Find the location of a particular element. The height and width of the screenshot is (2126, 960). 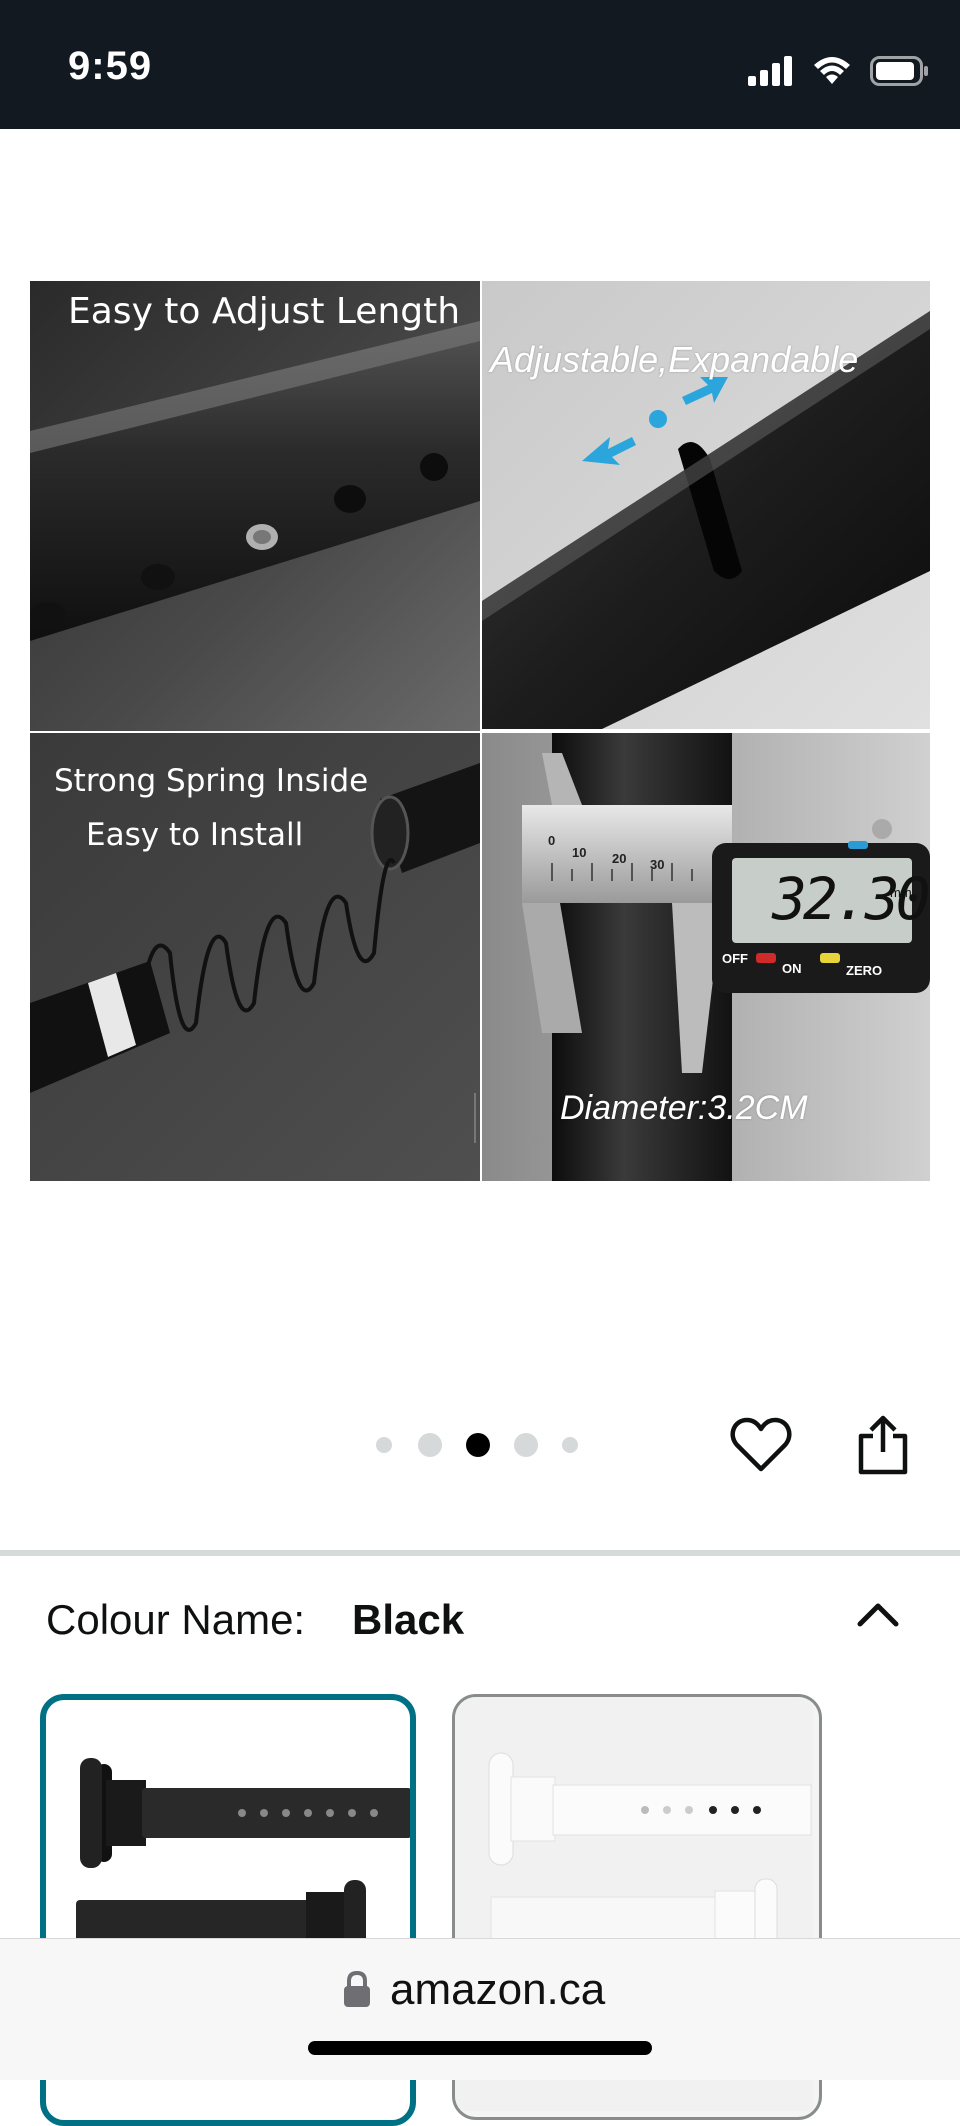

caliper-scale-10: 10 is located at coordinates (579, 852).